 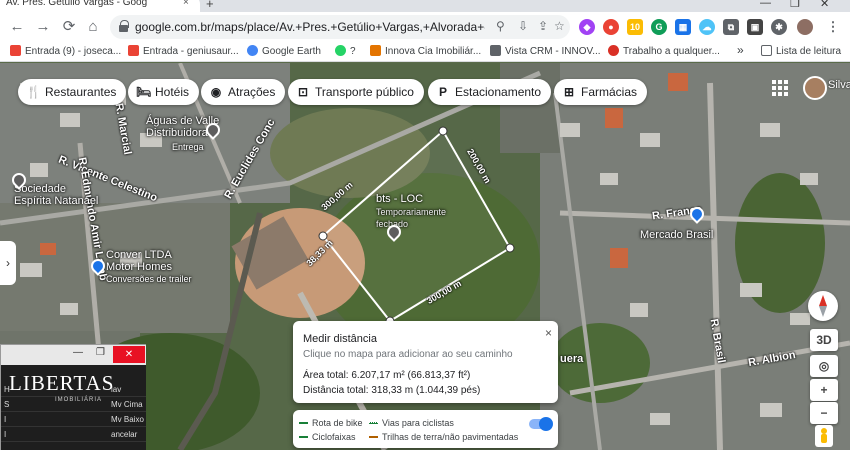 I want to click on pharmacy-icon: ⊞, so click(x=569, y=92).